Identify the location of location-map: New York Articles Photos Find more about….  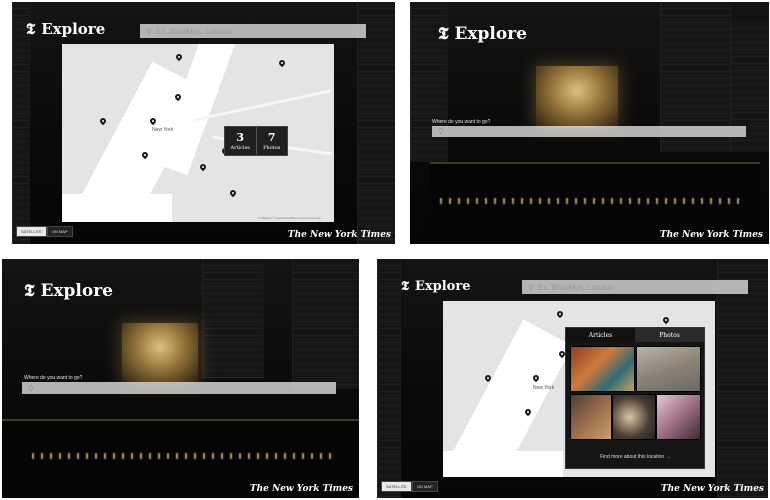
(579, 389).